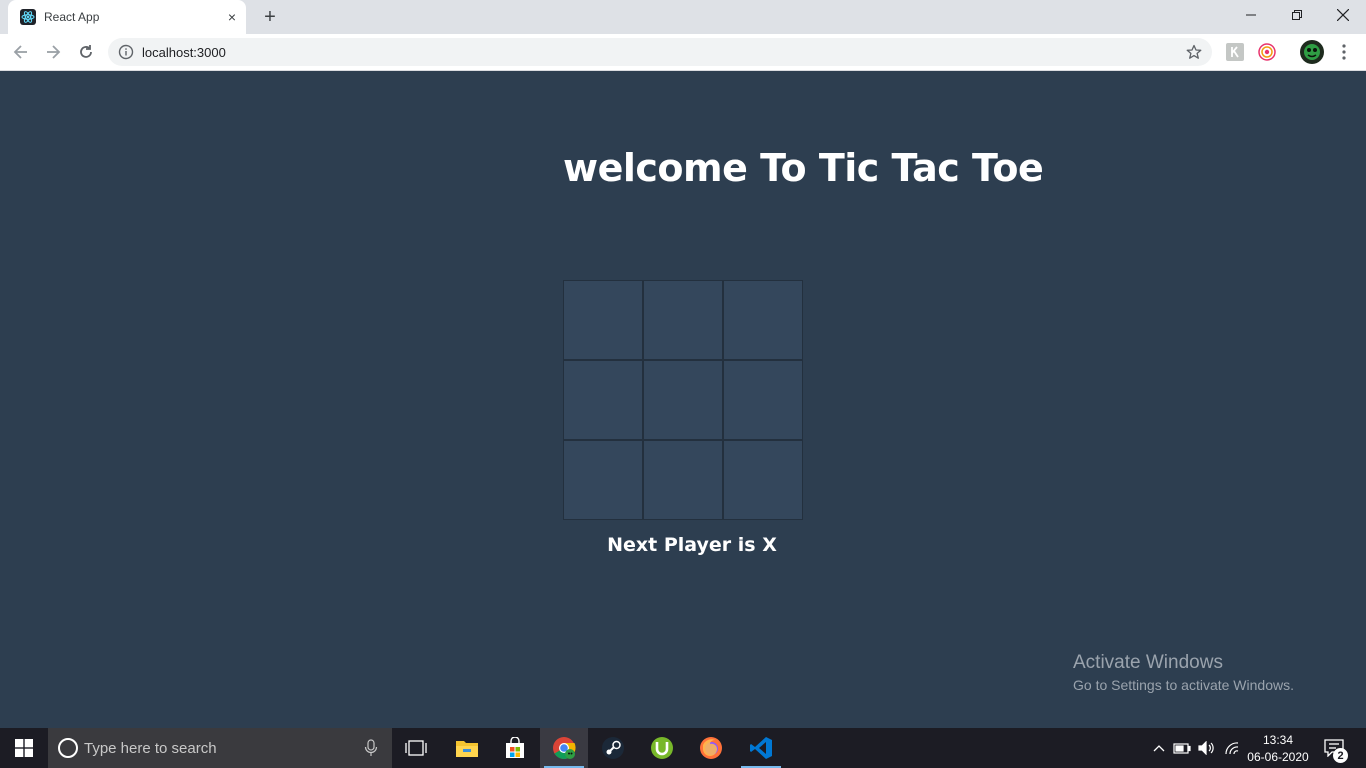 Image resolution: width=1366 pixels, height=768 pixels. What do you see at coordinates (761, 748) in the screenshot?
I see `vscode-icon` at bounding box center [761, 748].